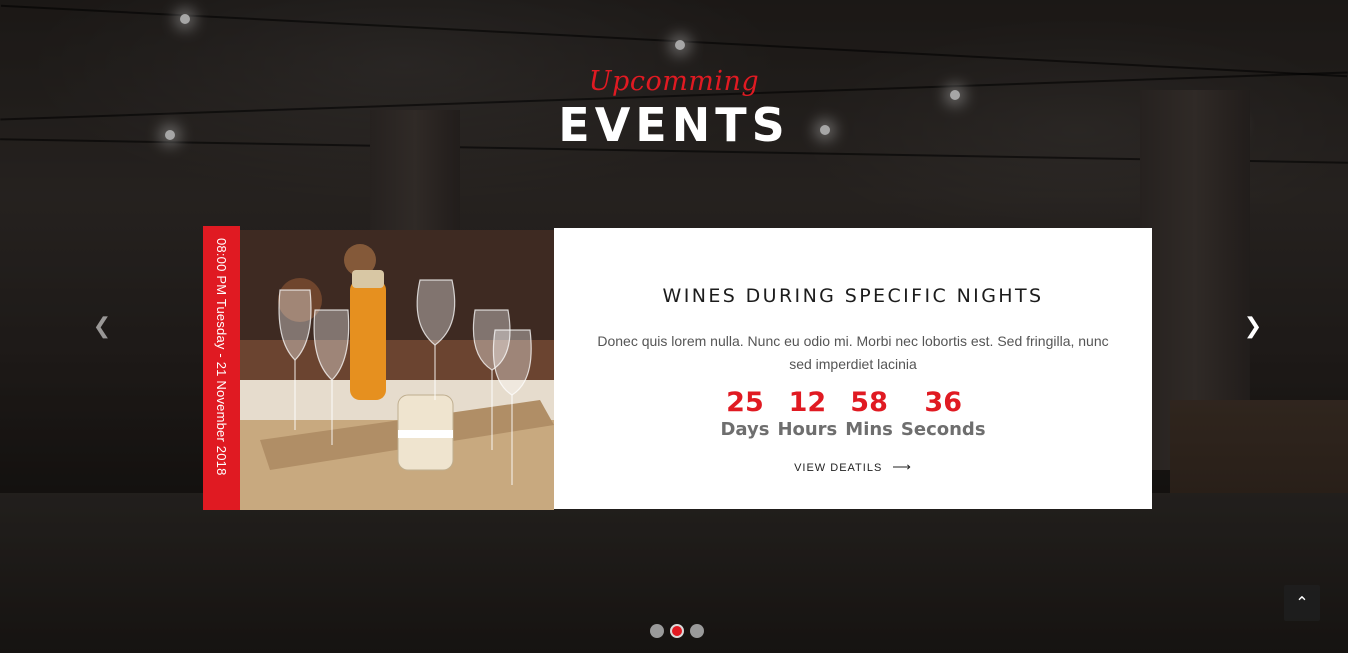 The height and width of the screenshot is (653, 1348). I want to click on countdown-hours: 12 Hours, so click(807, 415).